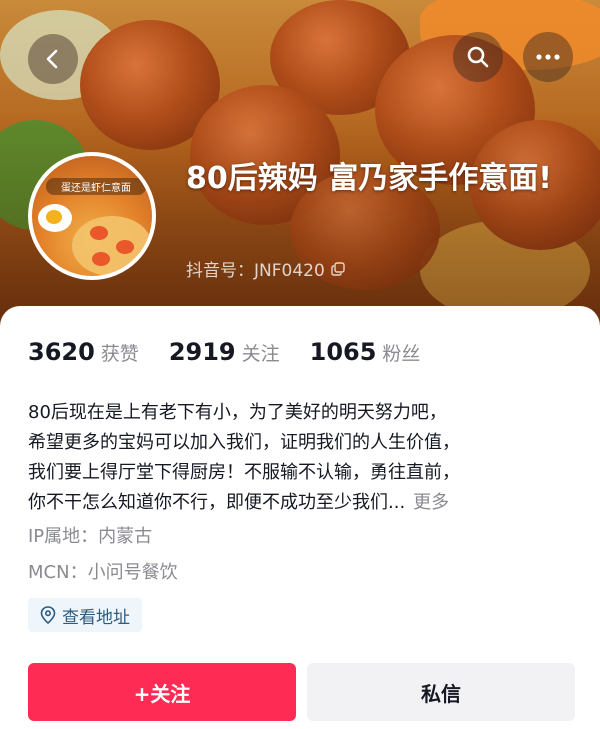 This screenshot has width=600, height=729. Describe the element at coordinates (90, 536) in the screenshot. I see `ip-location: IP属地：内蒙古` at that location.